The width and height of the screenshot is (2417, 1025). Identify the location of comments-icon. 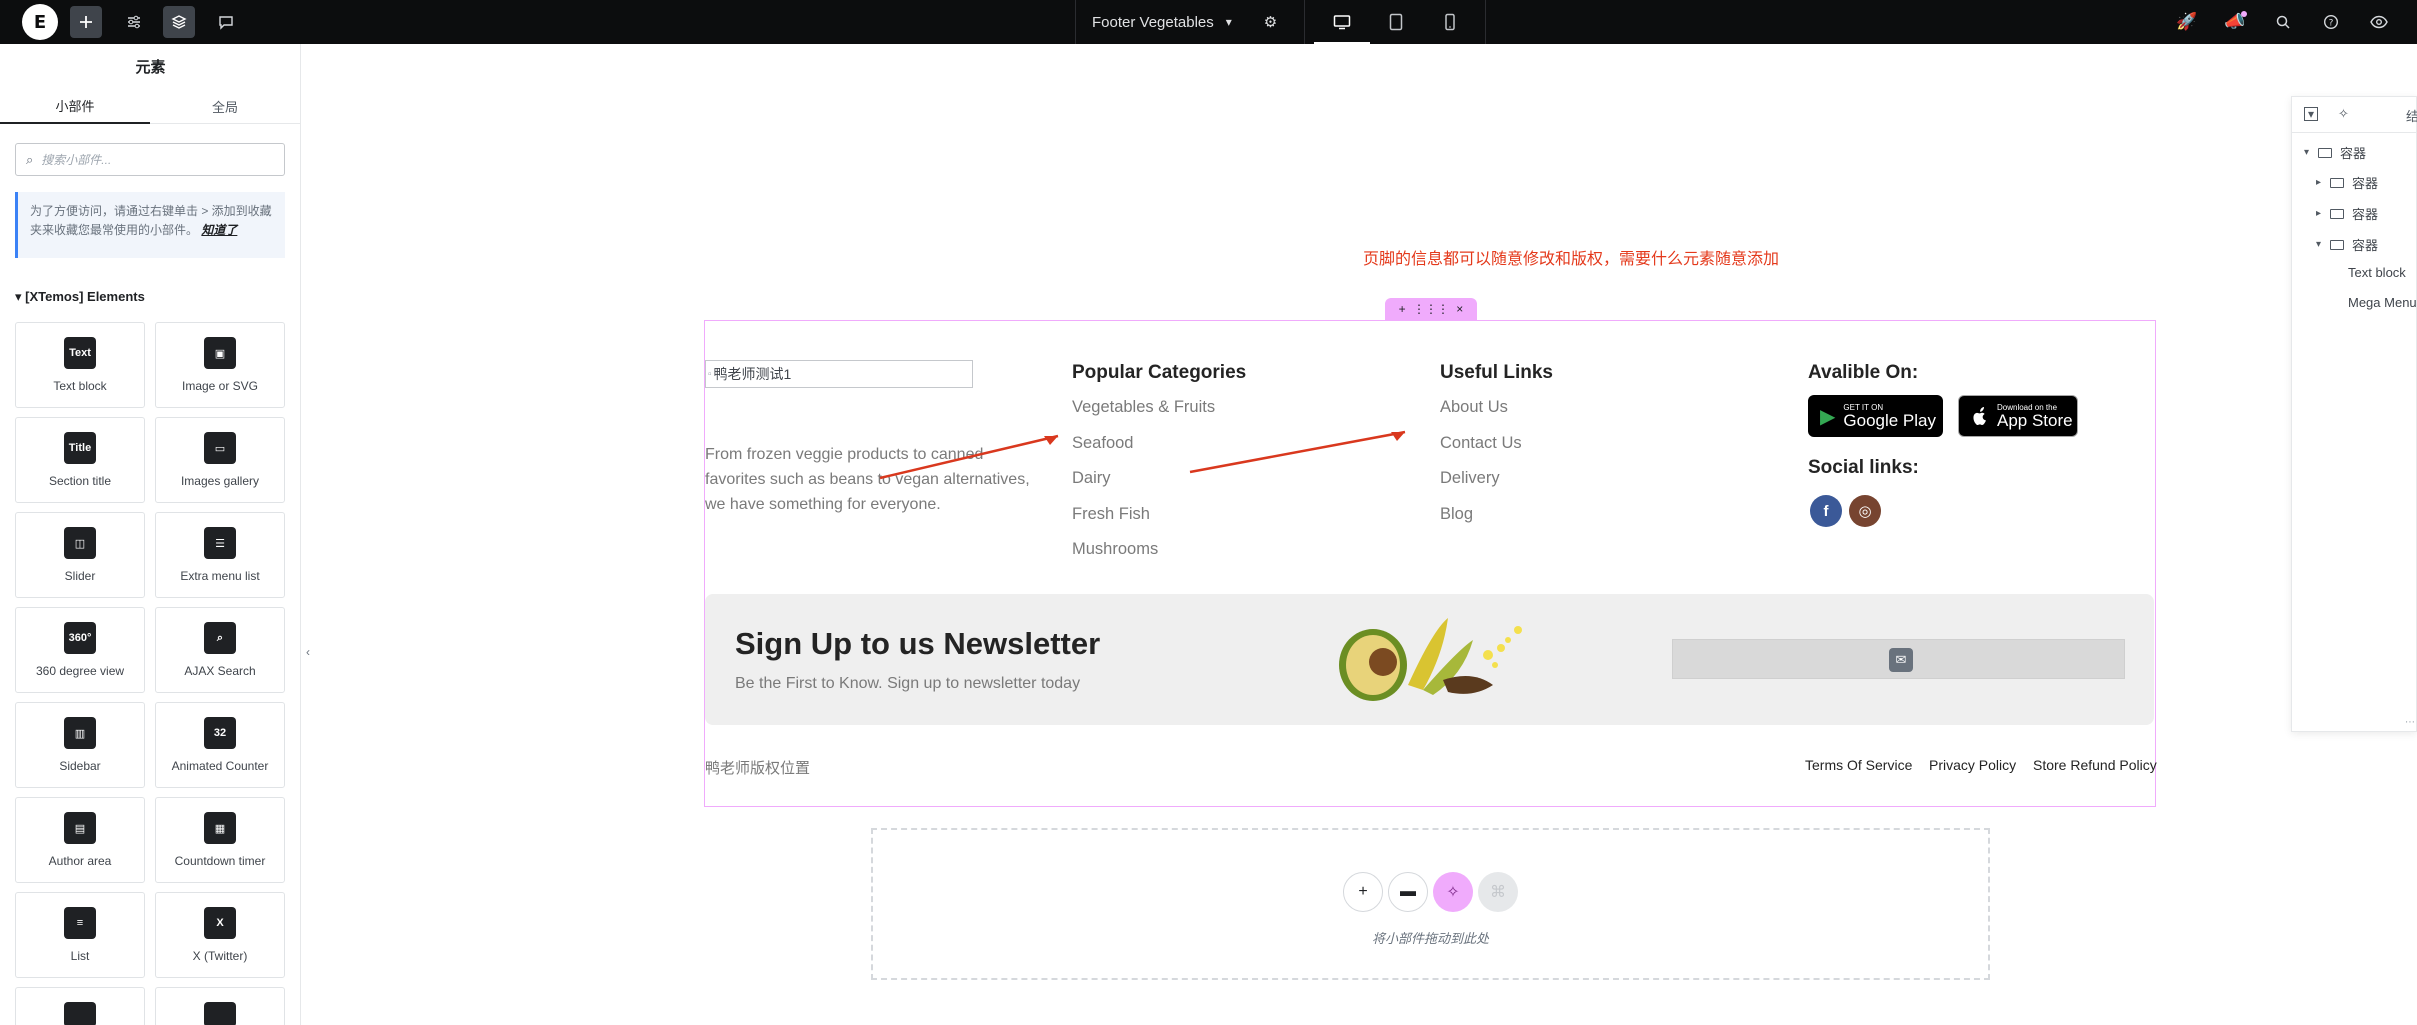
(226, 23).